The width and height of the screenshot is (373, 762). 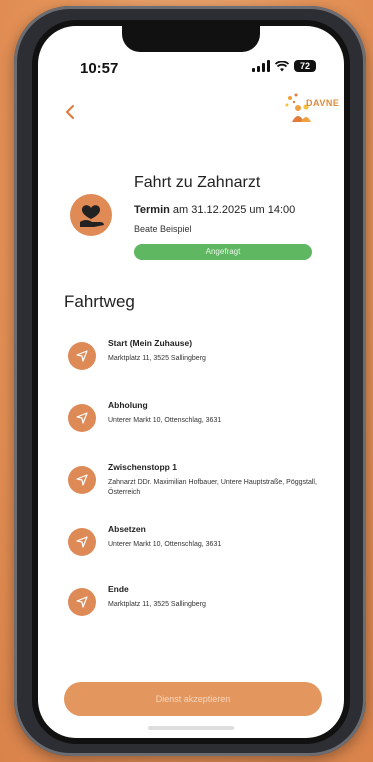 I want to click on back-button, so click(x=70, y=111).